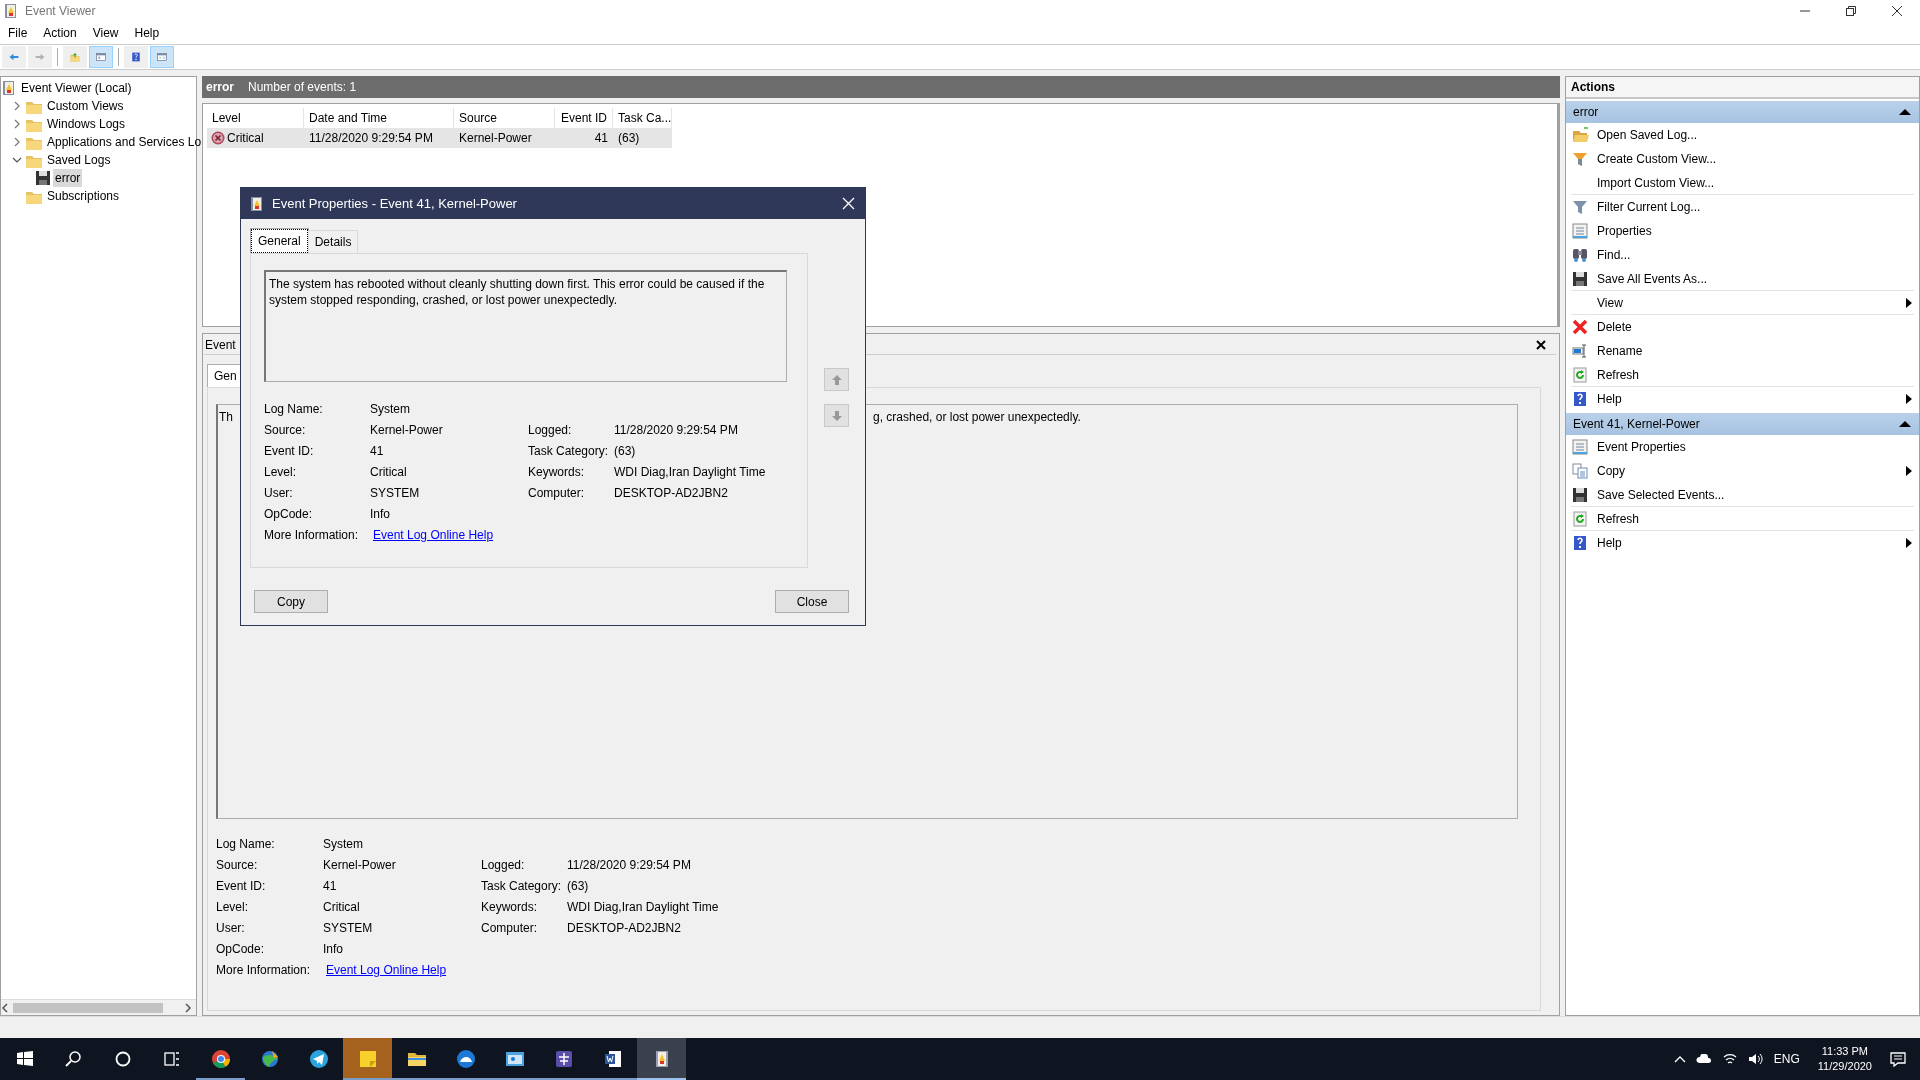 This screenshot has width=1920, height=1080. I want to click on command-item: Delete, so click(1614, 327).